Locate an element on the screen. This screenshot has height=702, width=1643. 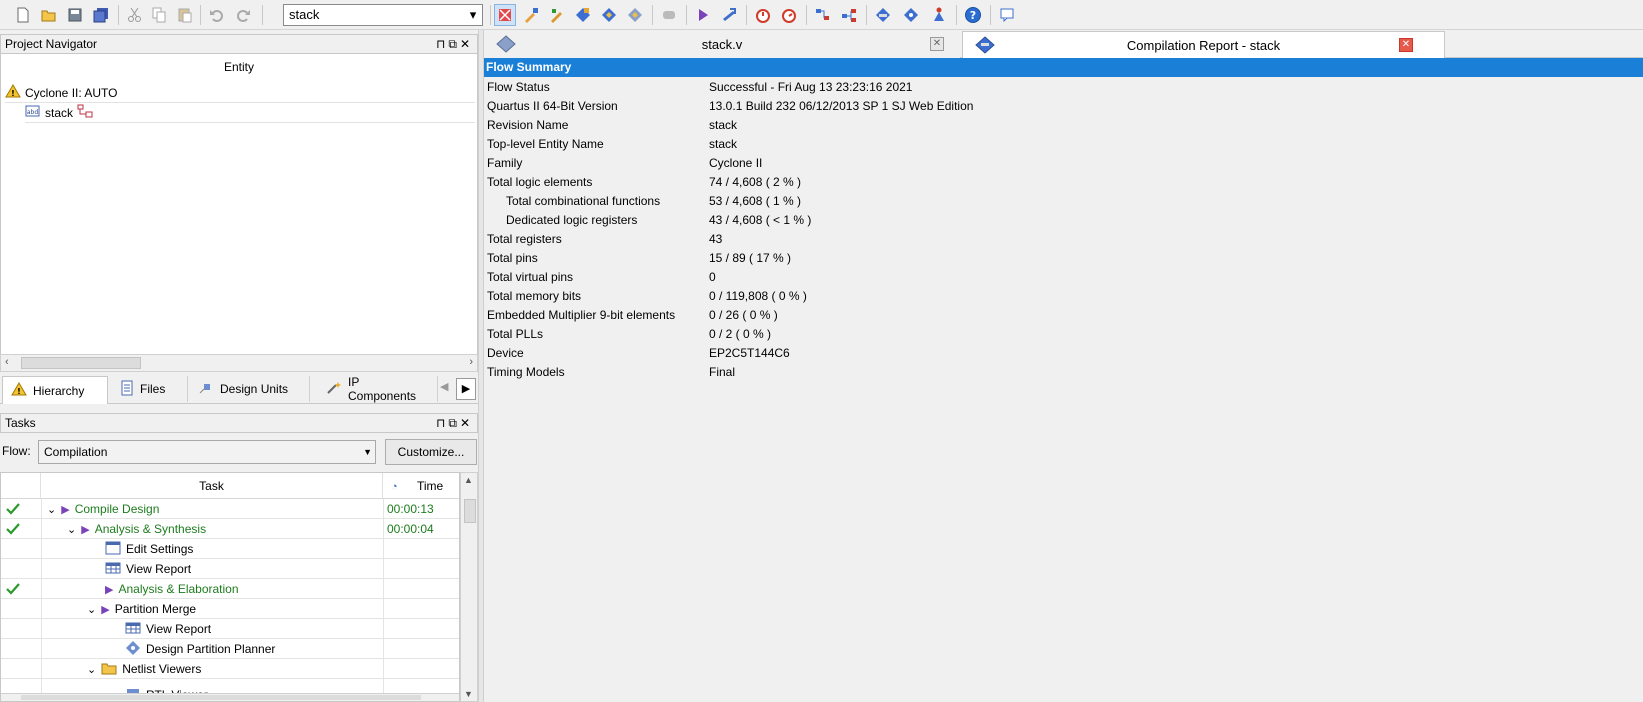
tab-scroll-right-icon: ▶ is located at coordinates (466, 389).